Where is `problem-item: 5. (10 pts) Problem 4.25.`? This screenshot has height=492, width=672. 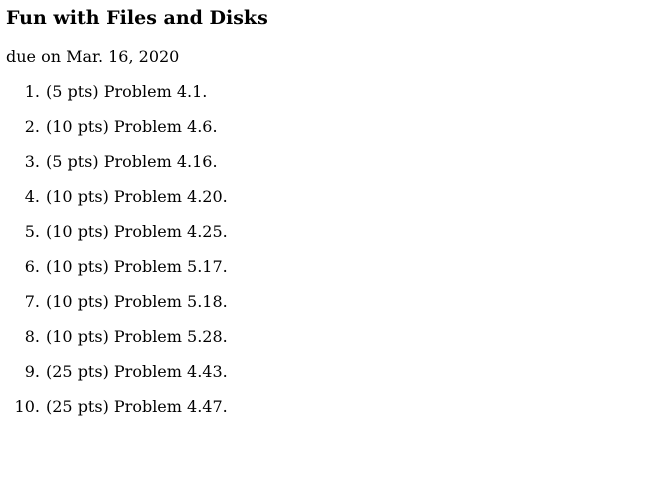
problem-item: 5. (10 pts) Problem 4.25. is located at coordinates (114, 238).